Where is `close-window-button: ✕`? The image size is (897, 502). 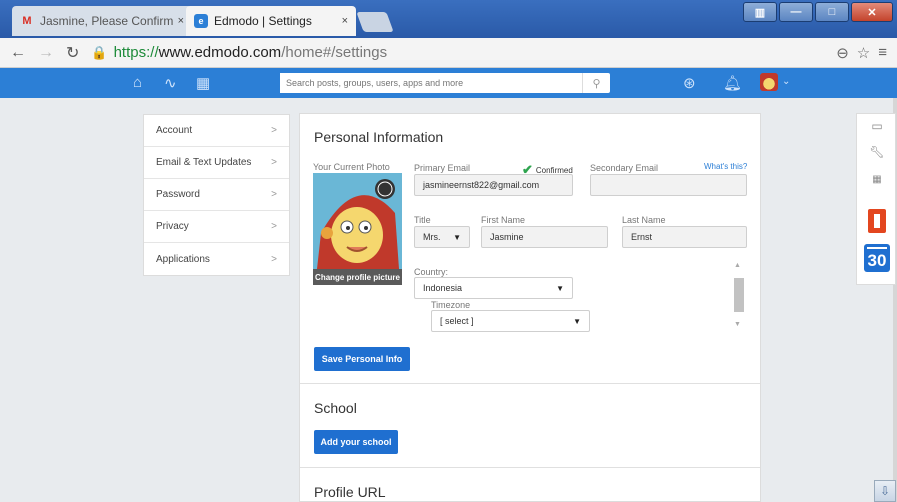 close-window-button: ✕ is located at coordinates (872, 12).